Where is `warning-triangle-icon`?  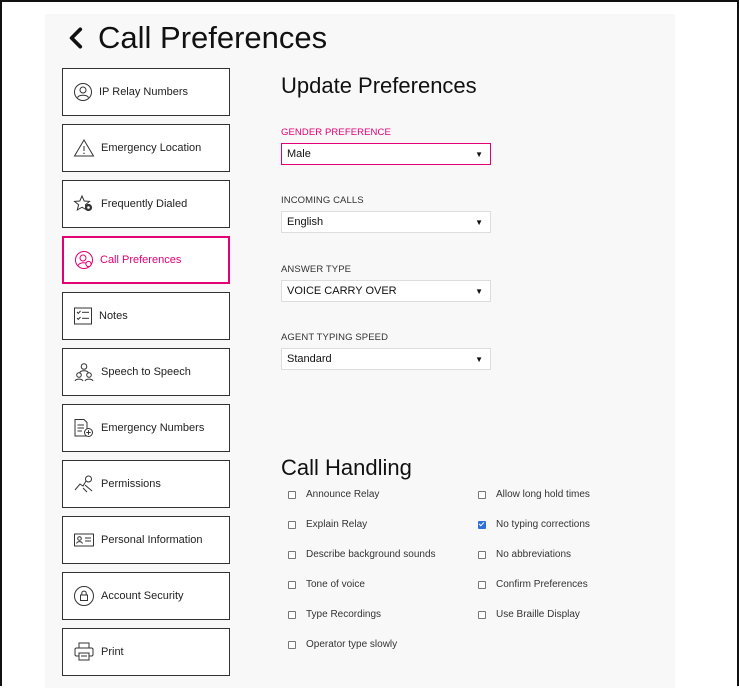
warning-triangle-icon is located at coordinates (84, 148).